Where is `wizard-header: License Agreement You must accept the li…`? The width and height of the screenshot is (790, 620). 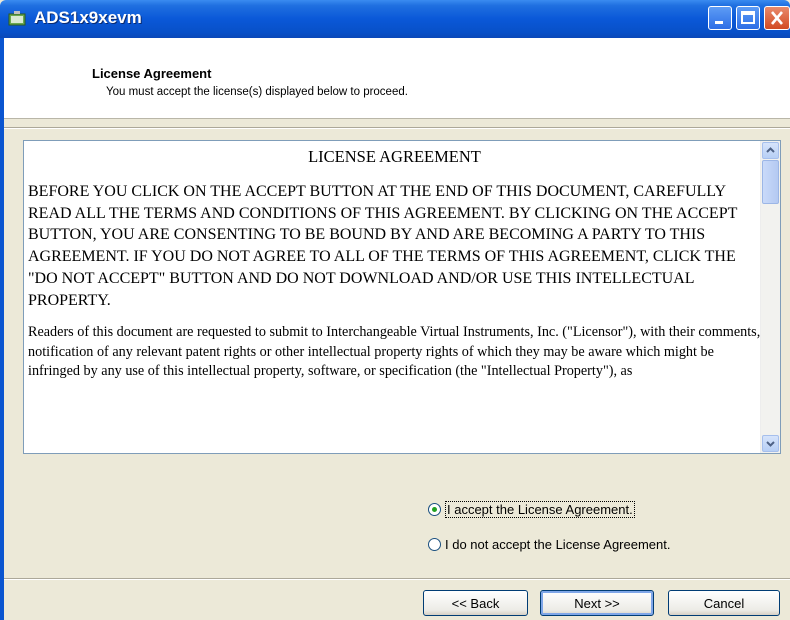 wizard-header: License Agreement You must accept the li… is located at coordinates (397, 78).